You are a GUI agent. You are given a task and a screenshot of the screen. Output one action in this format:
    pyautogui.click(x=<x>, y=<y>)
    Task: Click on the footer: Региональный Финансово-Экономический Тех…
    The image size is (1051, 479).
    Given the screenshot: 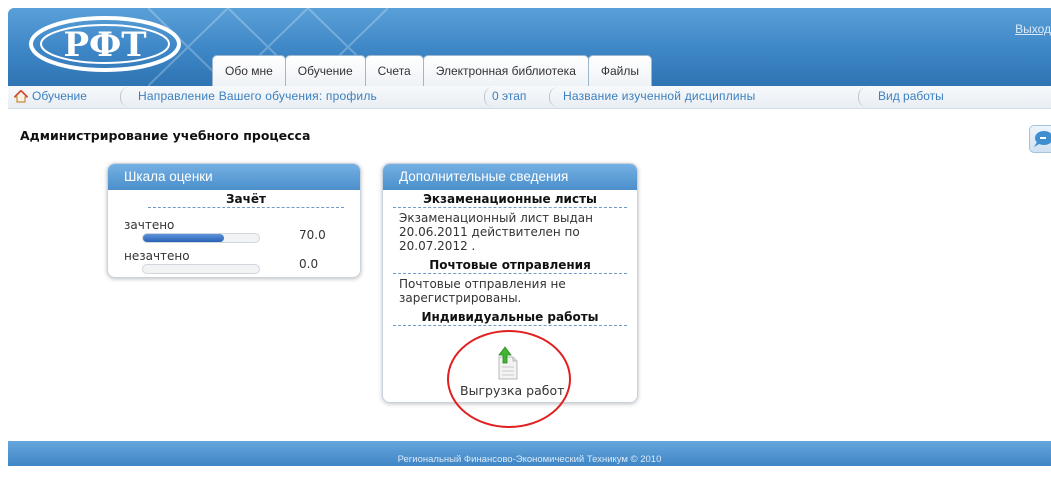 What is the action you would take?
    pyautogui.click(x=529, y=453)
    